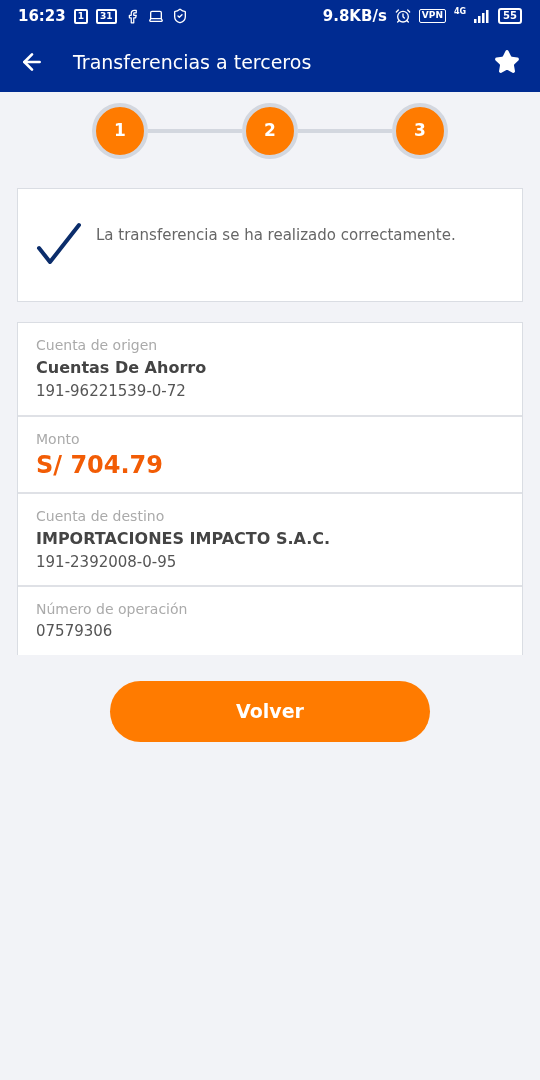 This screenshot has height=1080, width=540. Describe the element at coordinates (122, 368) in the screenshot. I see `account-name: Cuentas De Ahorro` at that location.